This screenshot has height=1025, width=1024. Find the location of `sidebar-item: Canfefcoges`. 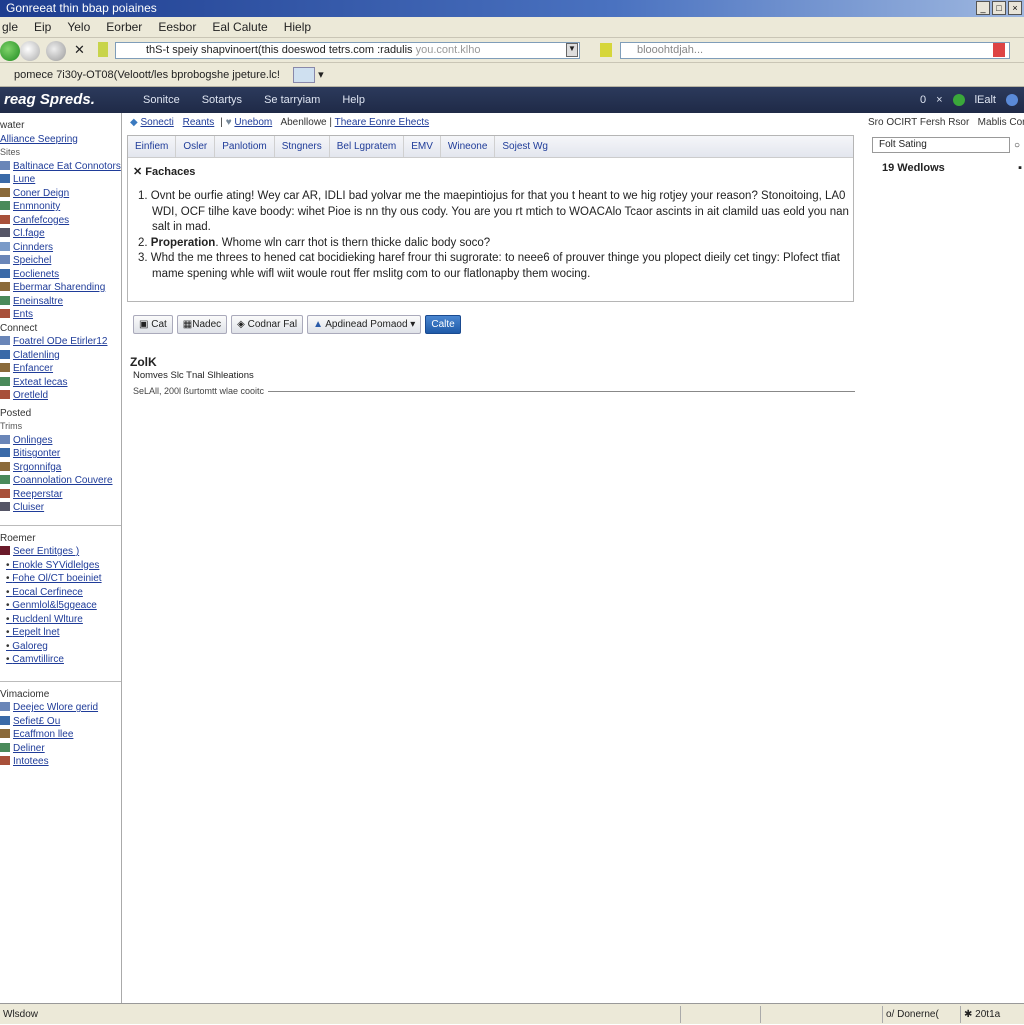

sidebar-item: Canfefcoges is located at coordinates (60, 221).